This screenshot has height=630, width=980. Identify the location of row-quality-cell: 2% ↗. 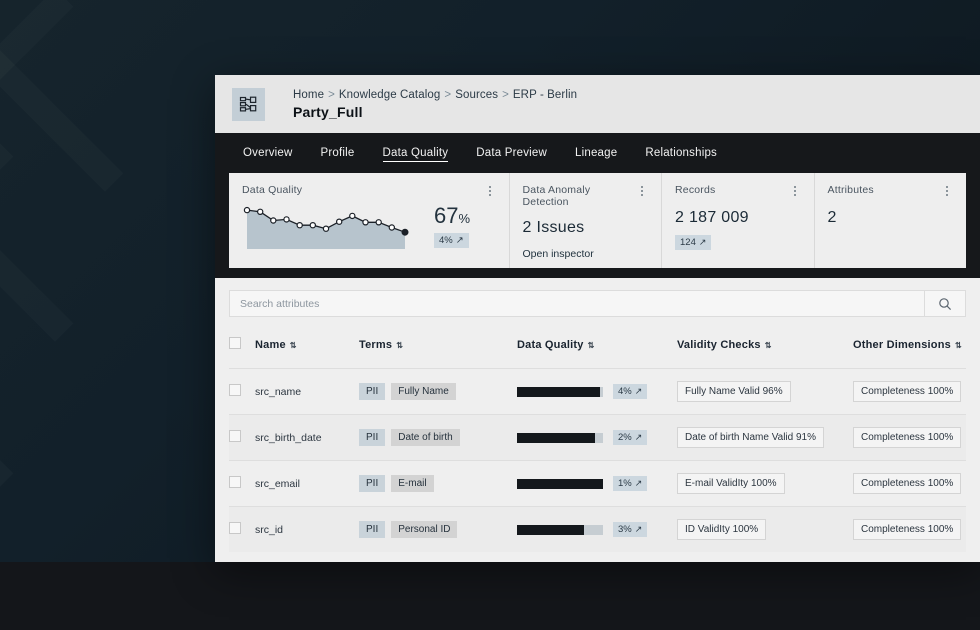
(597, 437).